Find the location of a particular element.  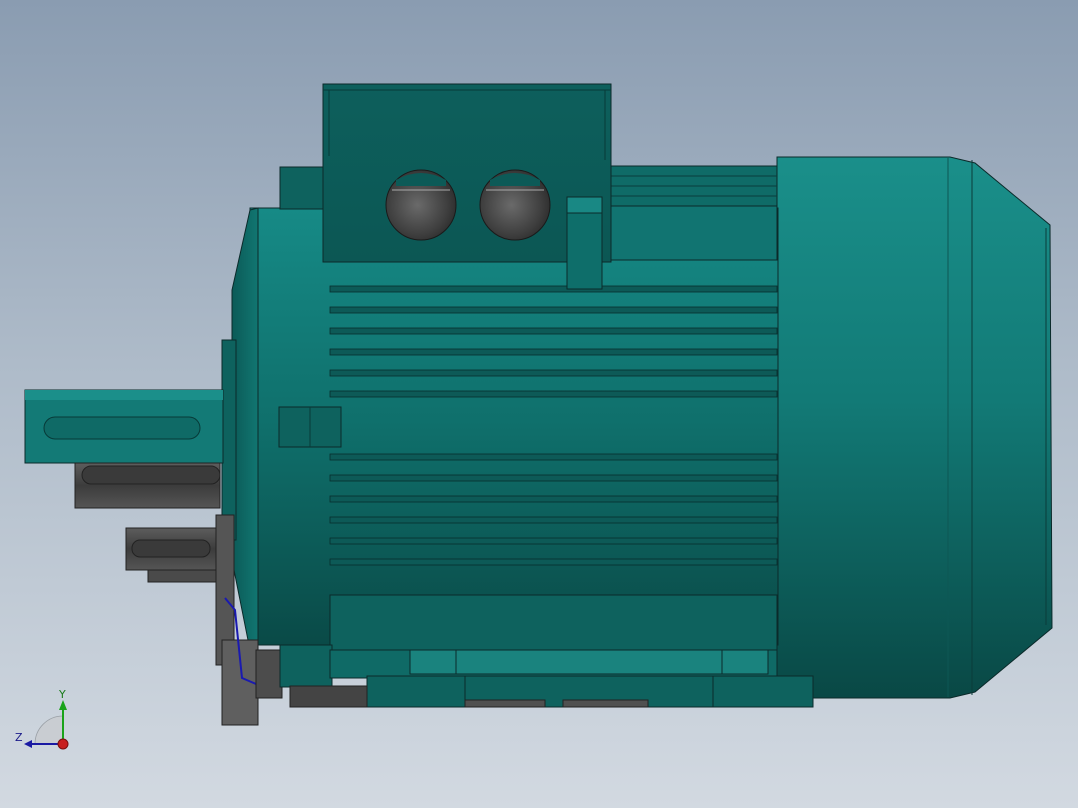

triad-y-label: Y is located at coordinates (62, 694).